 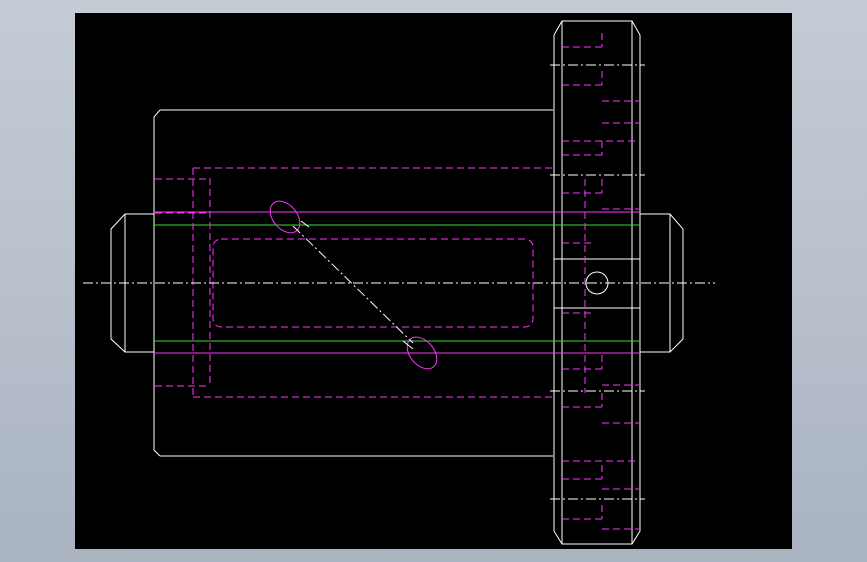 I want to click on slot-tick-marks, so click(x=357, y=285).